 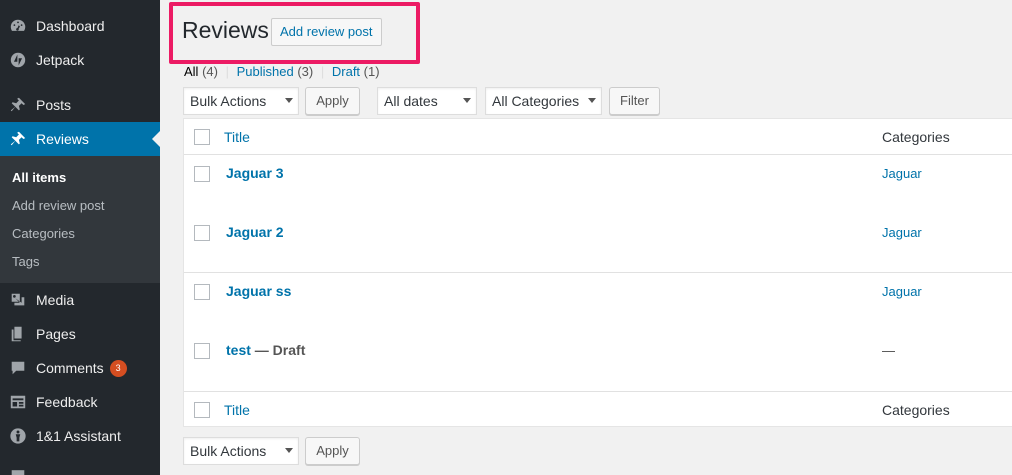 I want to click on menu-label: Jetpack, so click(x=60, y=60).